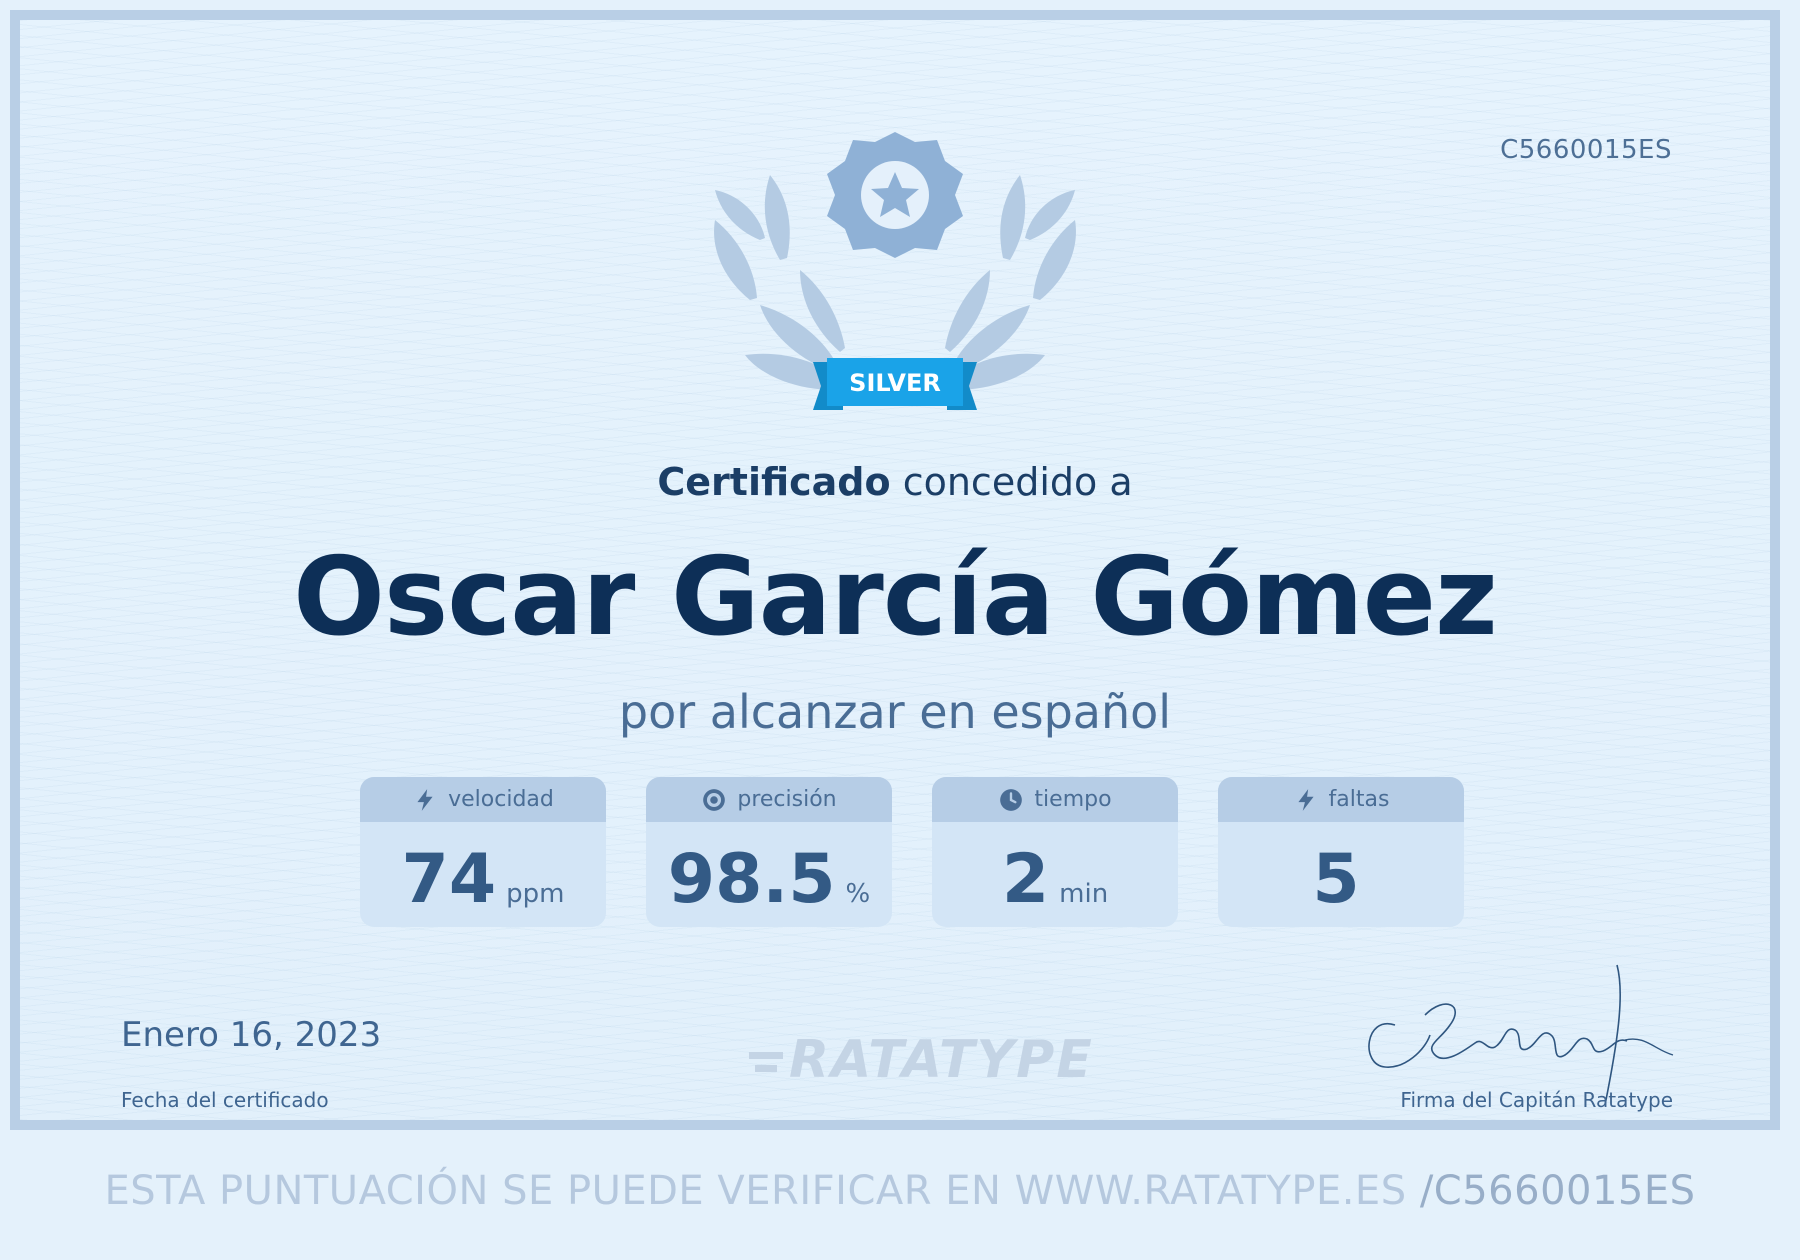  What do you see at coordinates (714, 799) in the screenshot?
I see `target-icon` at bounding box center [714, 799].